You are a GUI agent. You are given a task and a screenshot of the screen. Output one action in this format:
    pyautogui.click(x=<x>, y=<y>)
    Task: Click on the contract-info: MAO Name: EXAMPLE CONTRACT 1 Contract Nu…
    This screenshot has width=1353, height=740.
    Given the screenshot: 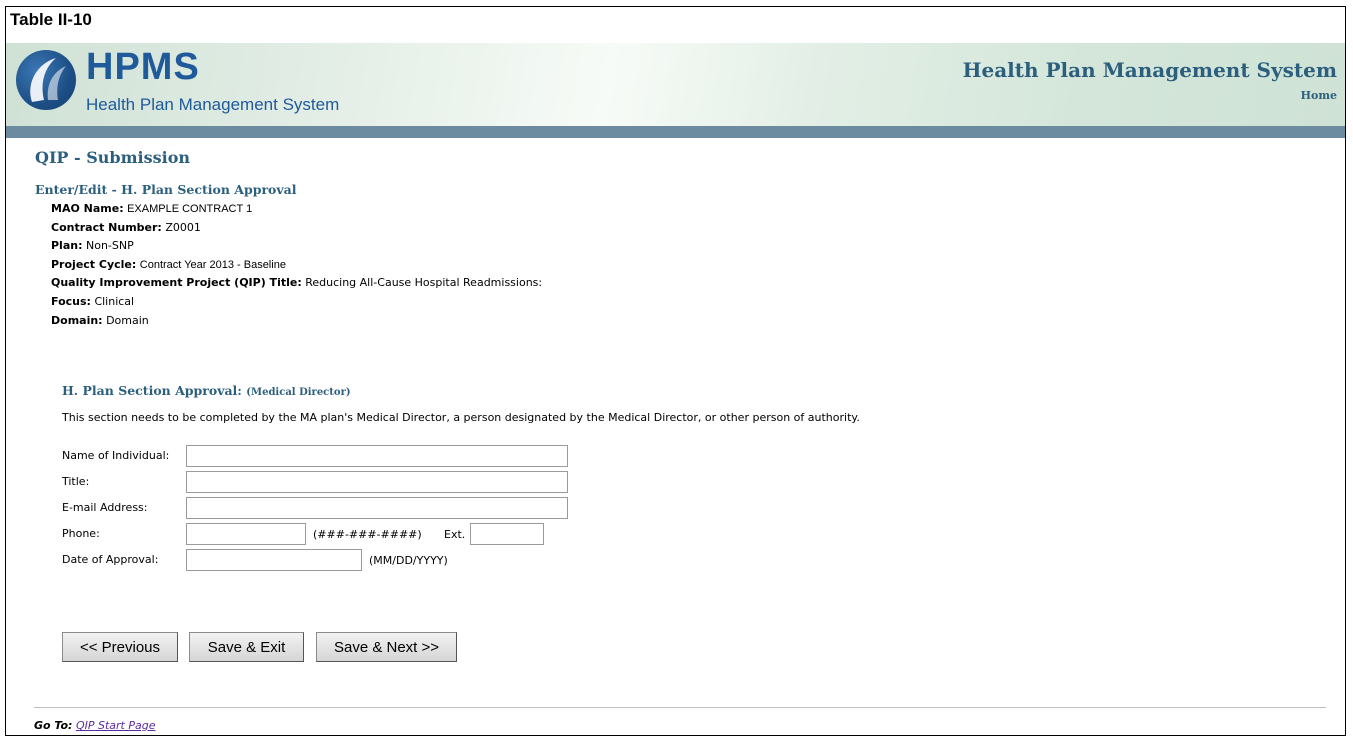 What is the action you would take?
    pyautogui.click(x=296, y=265)
    